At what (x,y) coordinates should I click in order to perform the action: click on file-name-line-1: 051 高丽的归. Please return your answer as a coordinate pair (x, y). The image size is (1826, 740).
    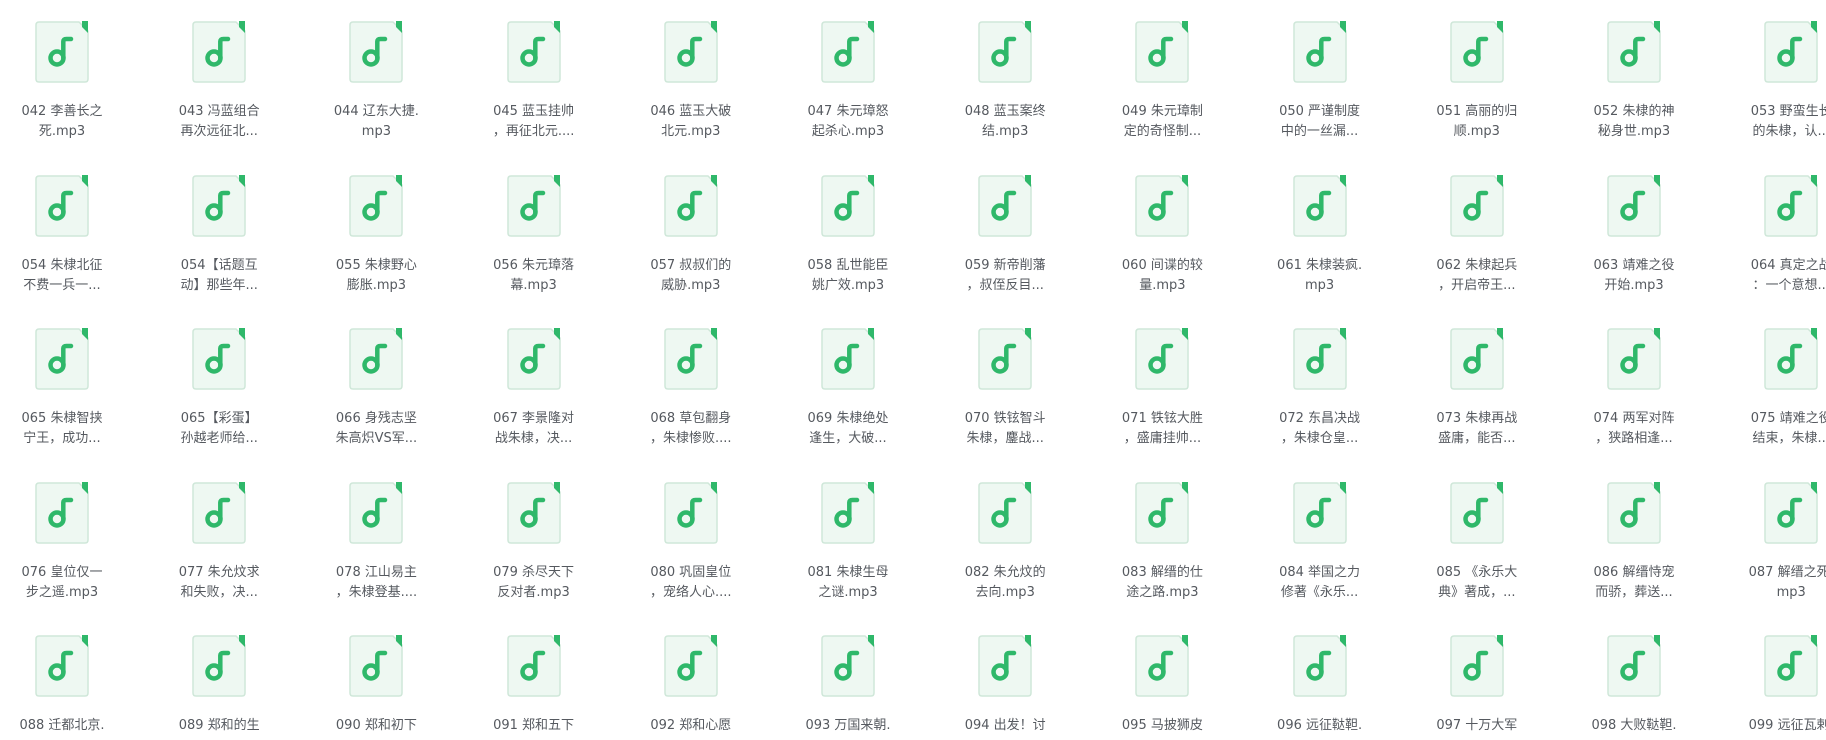
    Looking at the image, I should click on (1477, 111).